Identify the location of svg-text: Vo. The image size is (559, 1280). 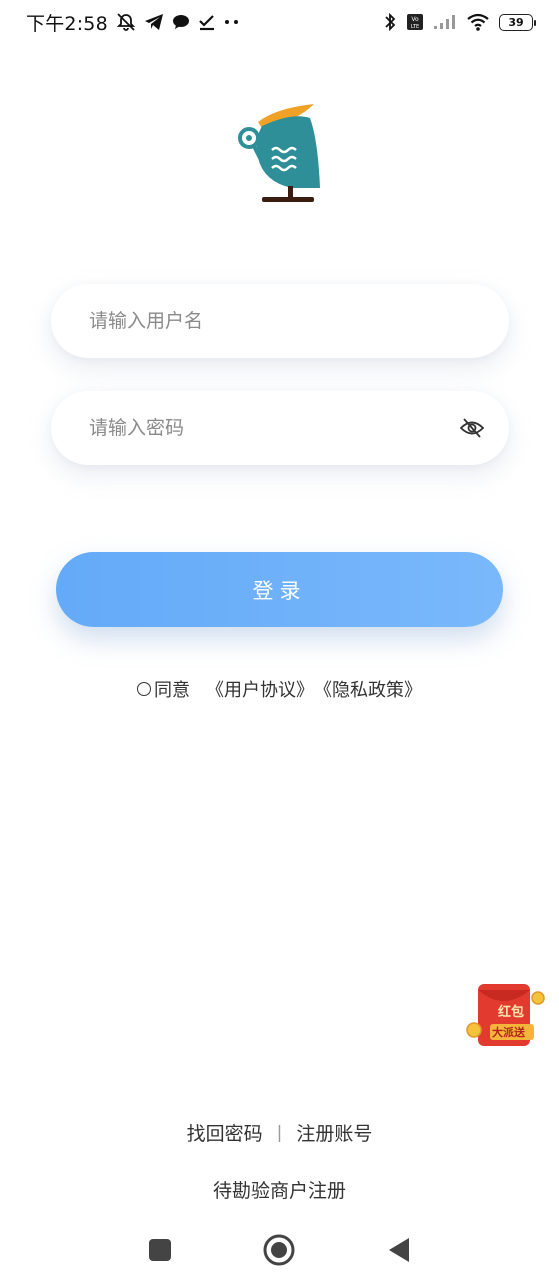
(415, 19).